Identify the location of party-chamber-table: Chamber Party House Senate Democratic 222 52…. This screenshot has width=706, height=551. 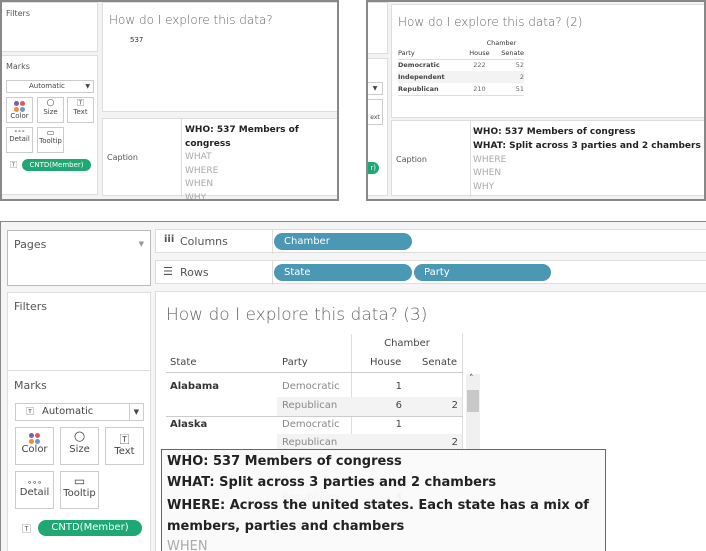
(461, 67).